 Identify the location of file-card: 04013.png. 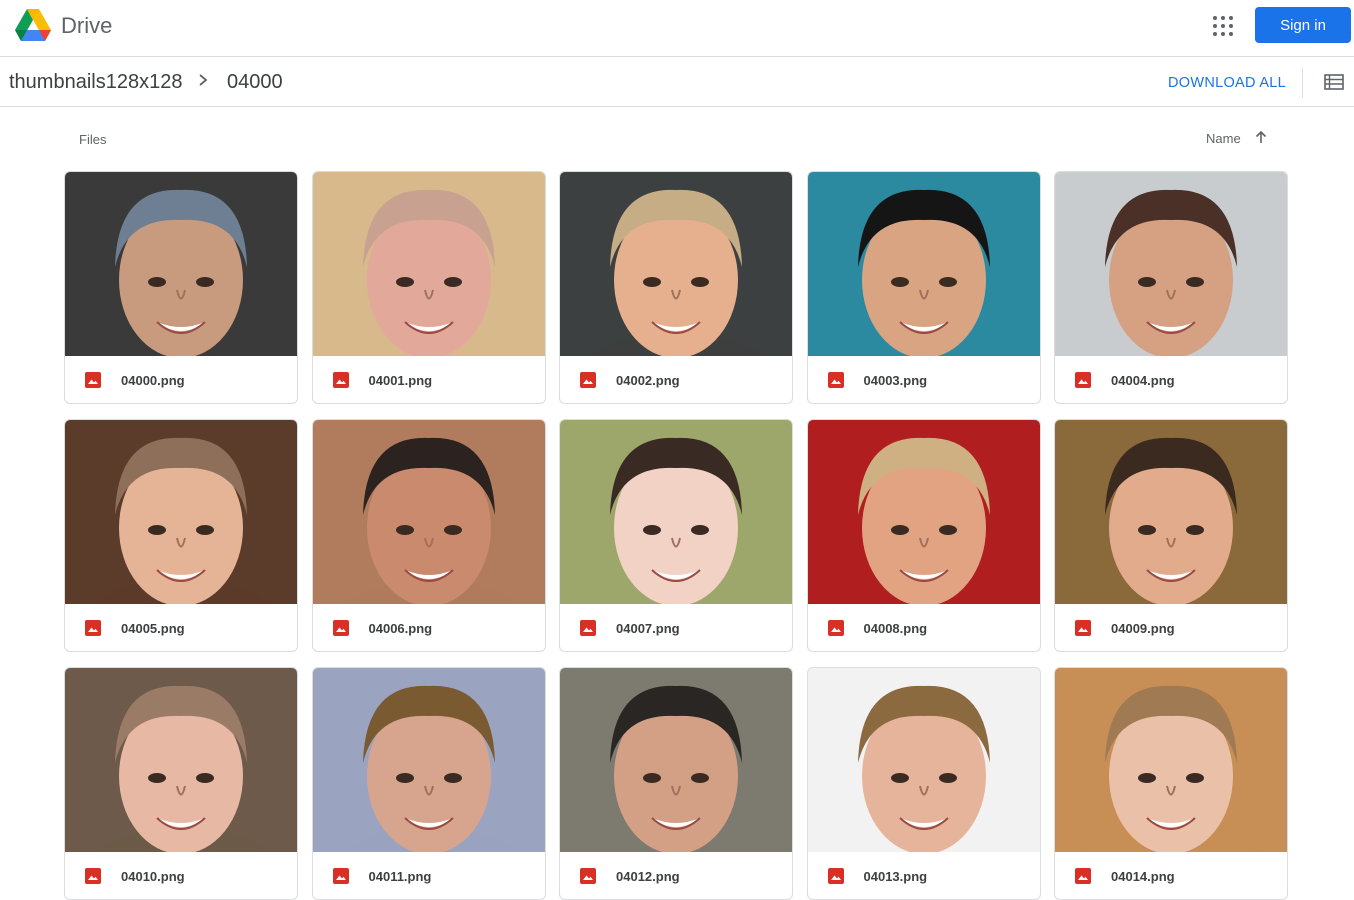
(923, 783).